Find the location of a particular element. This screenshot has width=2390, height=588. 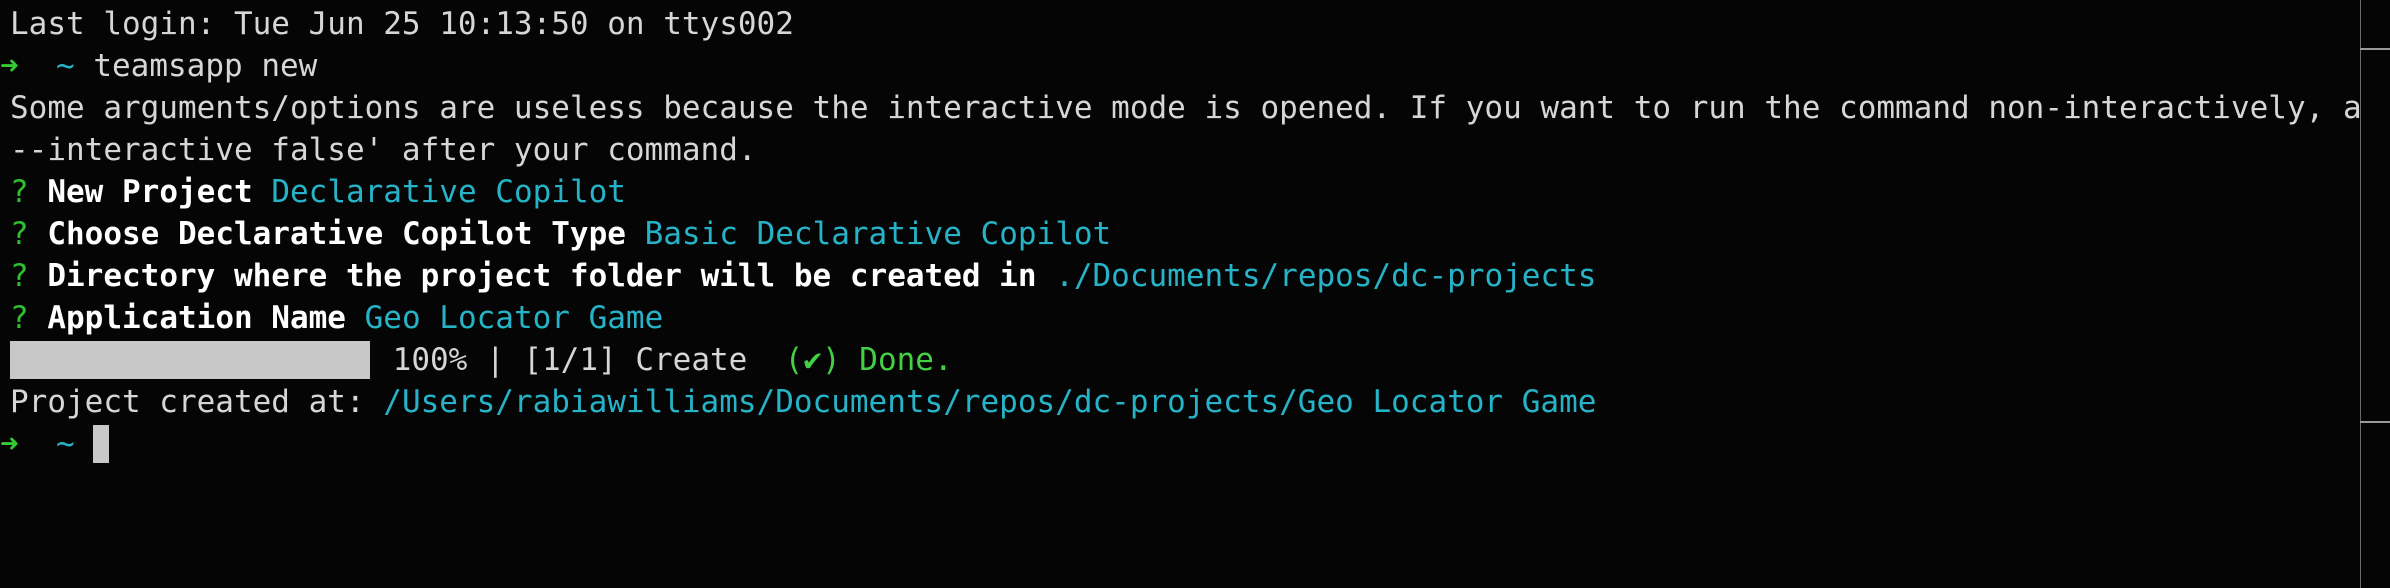

question-label: Application Name is located at coordinates (196, 318).